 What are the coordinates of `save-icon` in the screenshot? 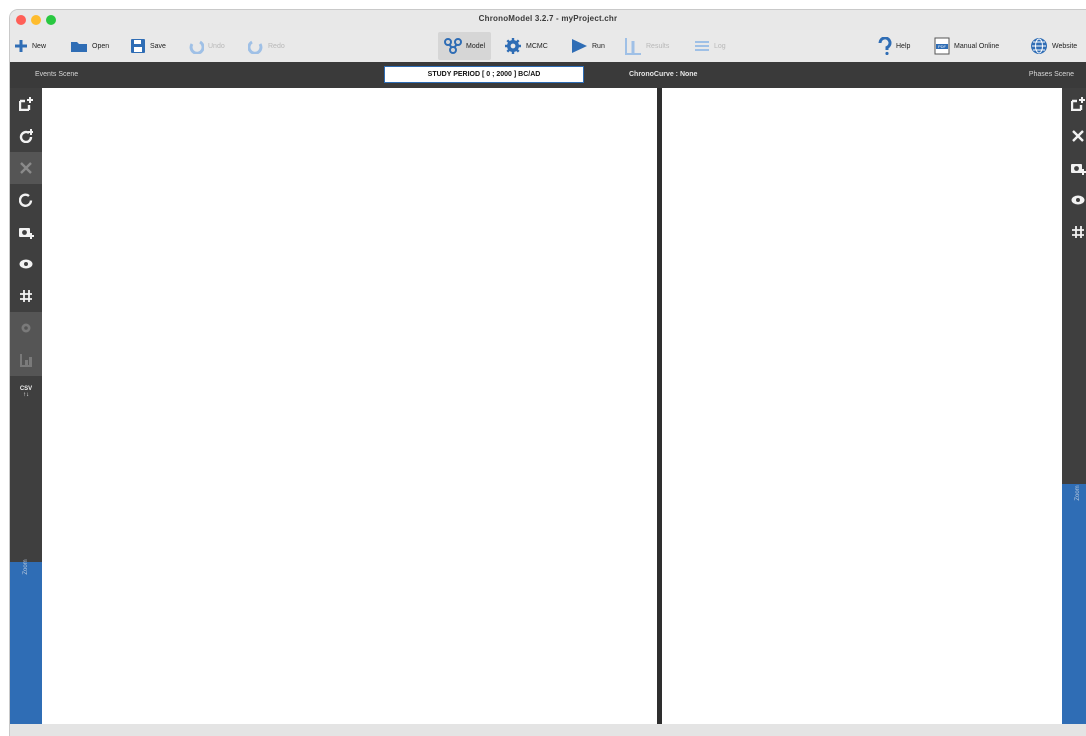 It's located at (138, 46).